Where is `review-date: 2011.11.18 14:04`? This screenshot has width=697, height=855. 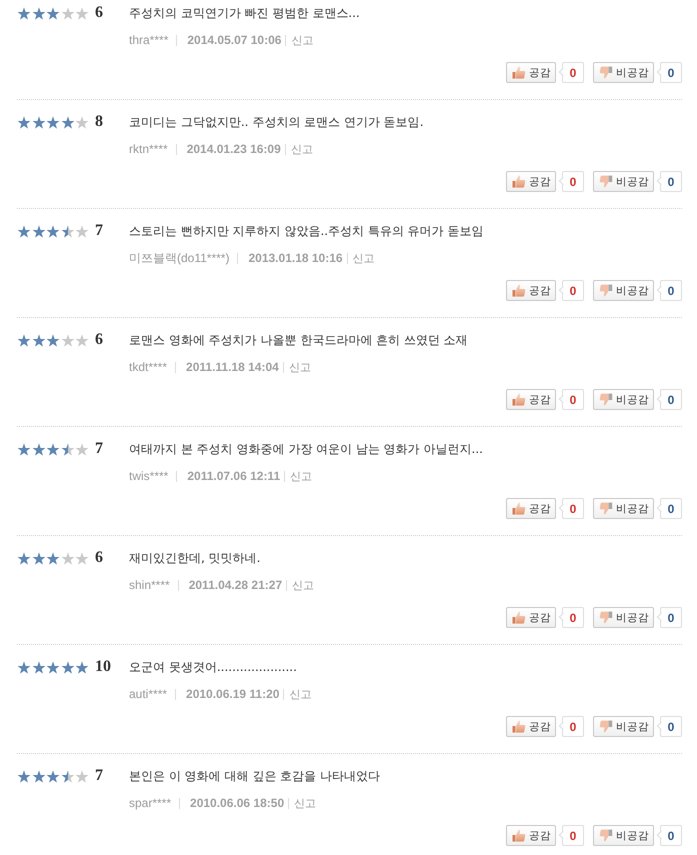 review-date: 2011.11.18 14:04 is located at coordinates (232, 367).